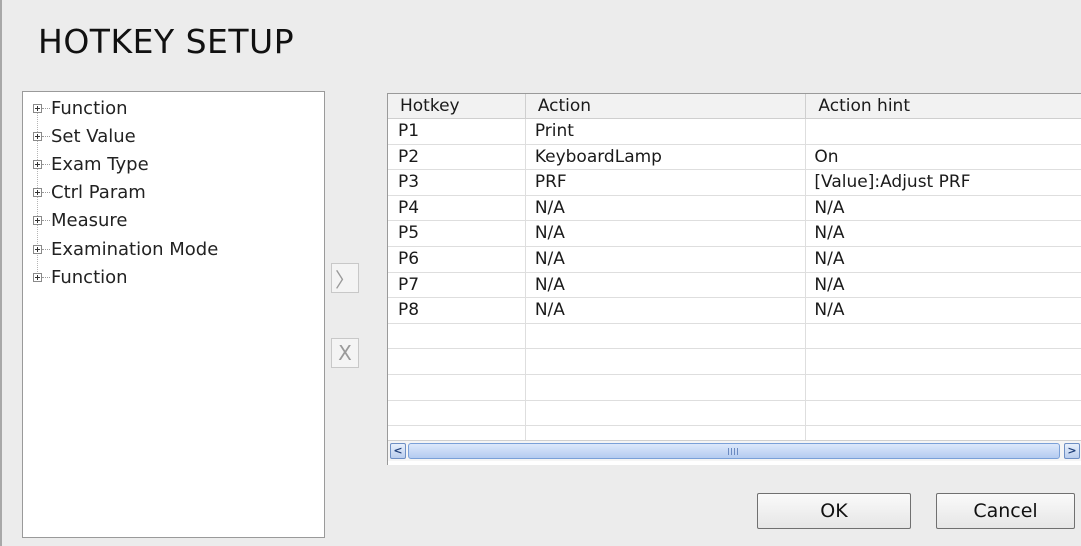 This screenshot has height=546, width=1081. I want to click on horizontal-scrollbar: < >, so click(734, 450).